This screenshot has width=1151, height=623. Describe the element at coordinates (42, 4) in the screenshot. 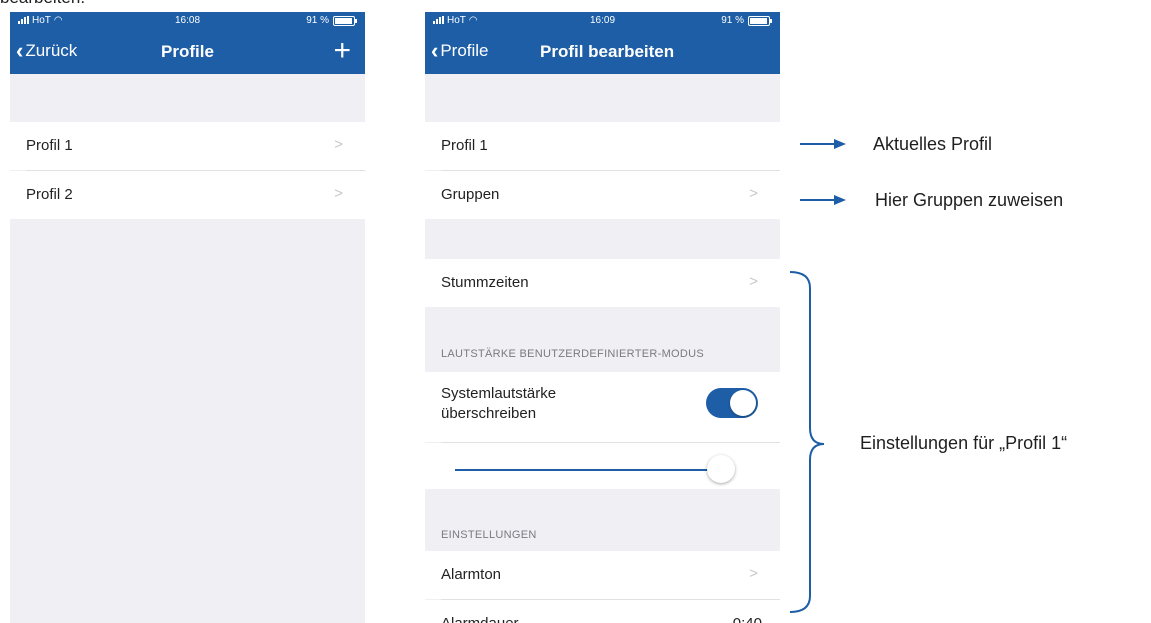

I see `page-caption: bearbeiten.` at that location.